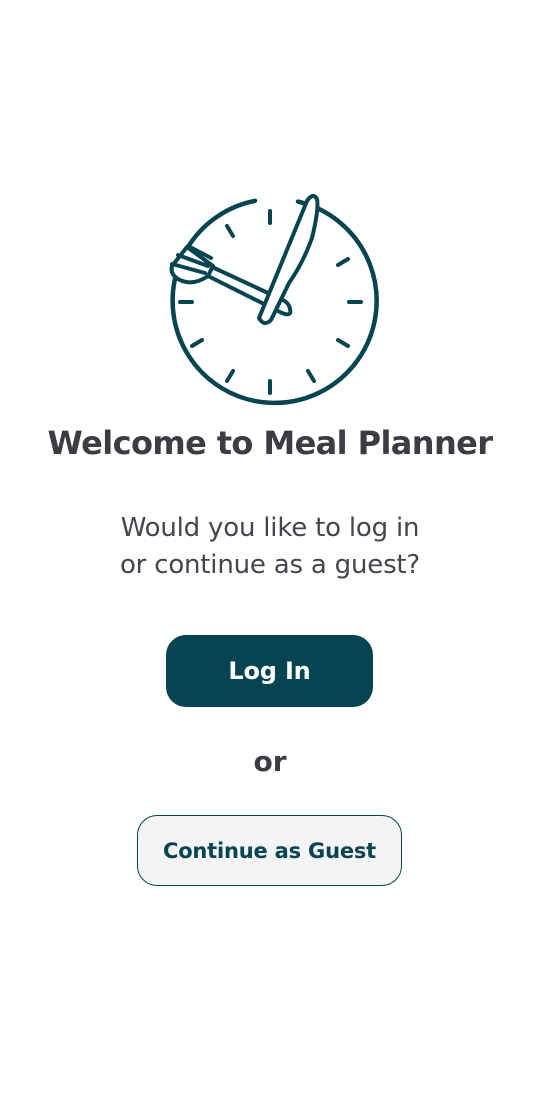 The image size is (540, 1106). Describe the element at coordinates (270, 565) in the screenshot. I see `subtitle-line-2: or continue as a guest?` at that location.